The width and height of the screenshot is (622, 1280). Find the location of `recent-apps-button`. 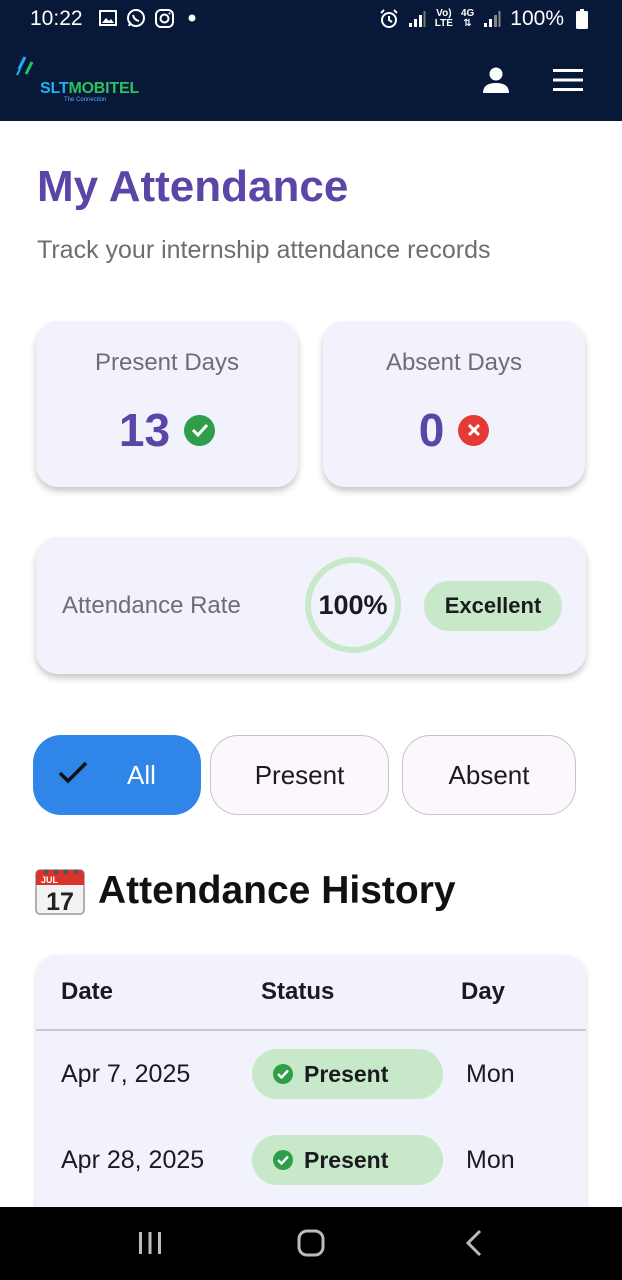

recent-apps-button is located at coordinates (150, 1243).